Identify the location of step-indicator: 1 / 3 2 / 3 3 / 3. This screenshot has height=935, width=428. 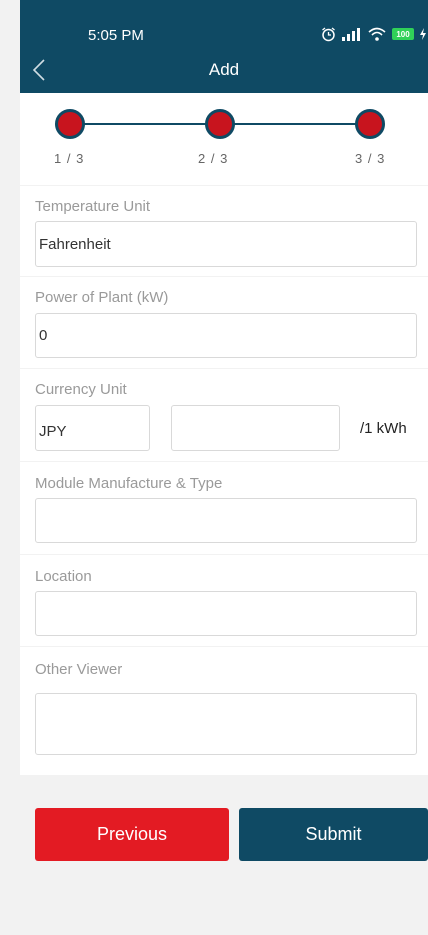
(224, 139).